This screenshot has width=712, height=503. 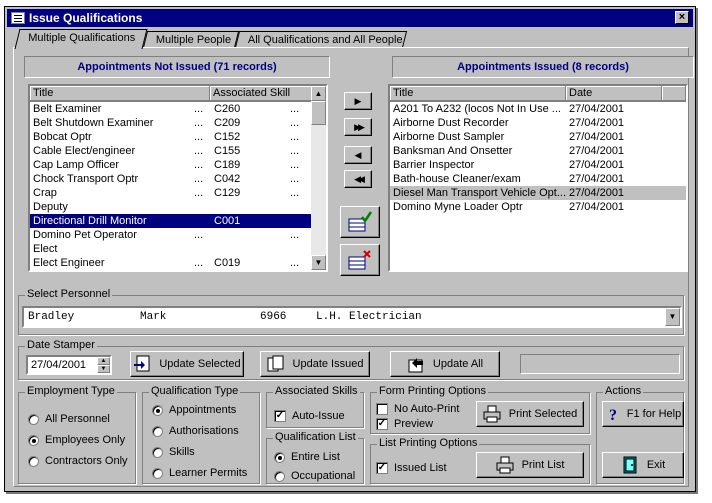 What do you see at coordinates (643, 414) in the screenshot?
I see `help-button: ? F1 for Help` at bounding box center [643, 414].